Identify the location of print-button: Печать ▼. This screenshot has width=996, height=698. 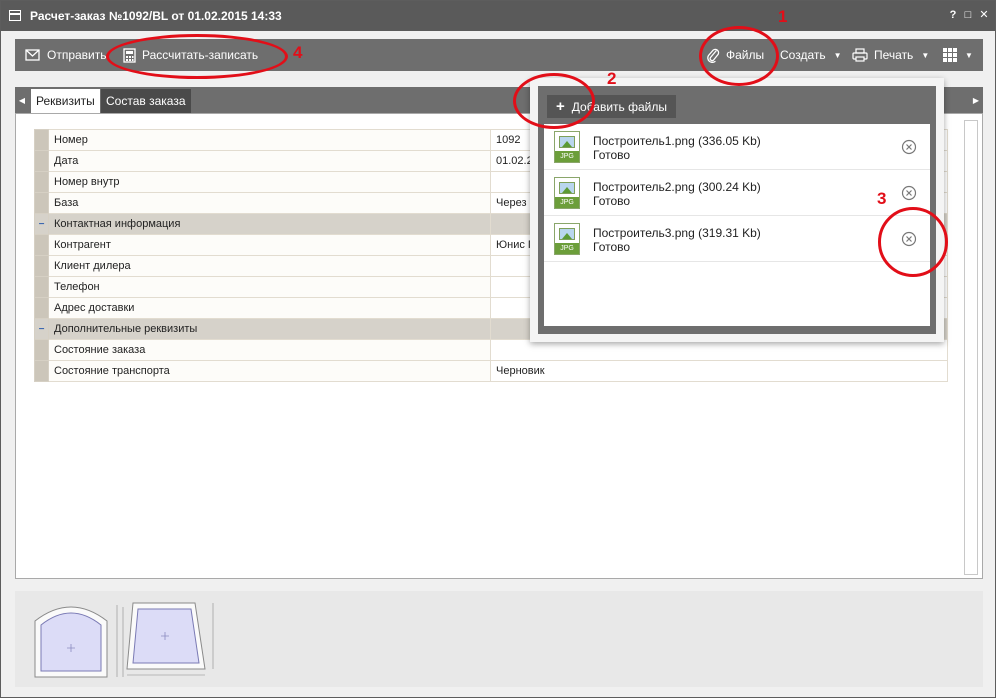
(890, 55).